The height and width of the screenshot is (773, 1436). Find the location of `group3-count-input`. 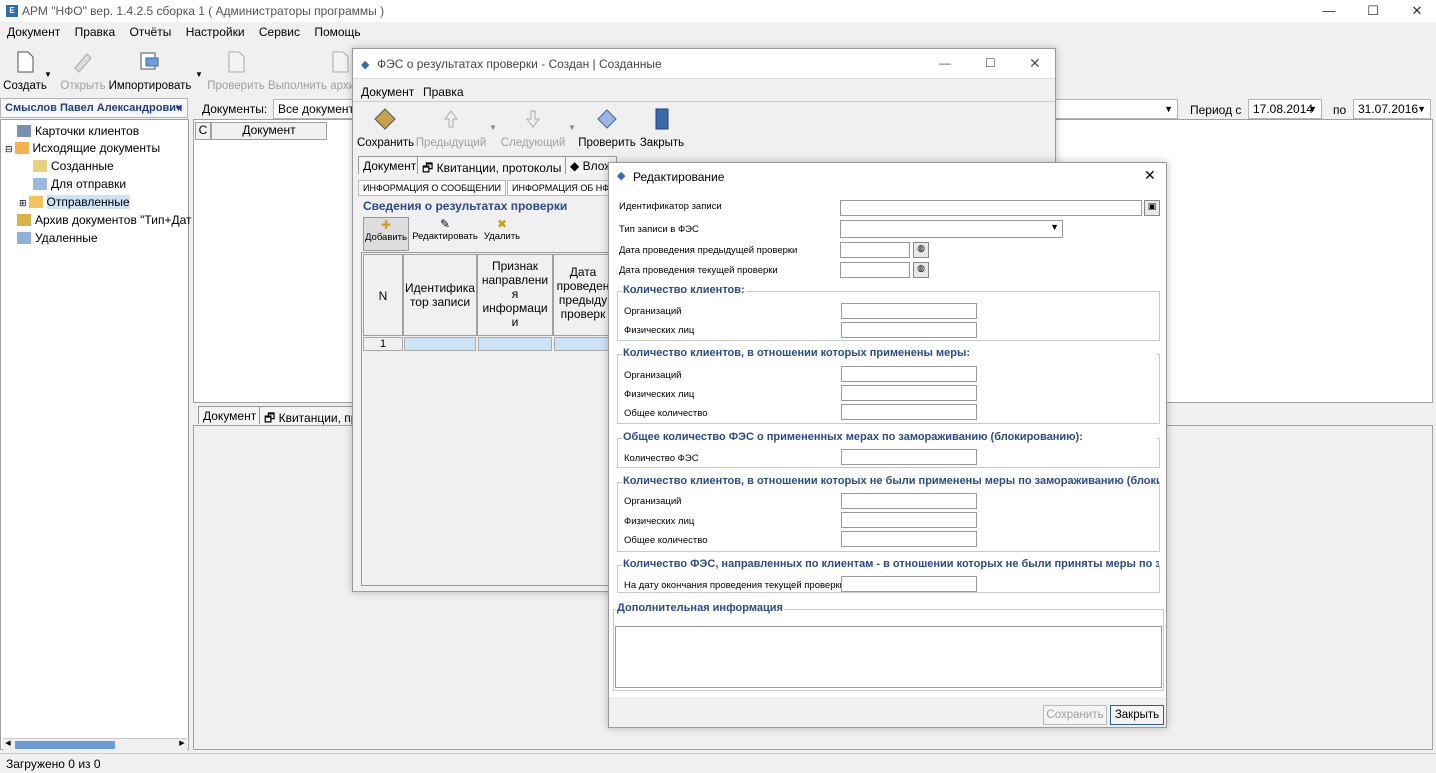

group3-count-input is located at coordinates (909, 457).